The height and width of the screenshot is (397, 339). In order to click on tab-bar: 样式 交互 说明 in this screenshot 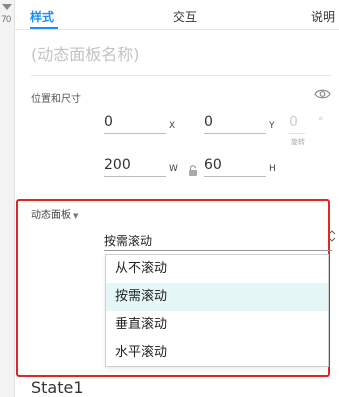, I will do `click(177, 15)`.